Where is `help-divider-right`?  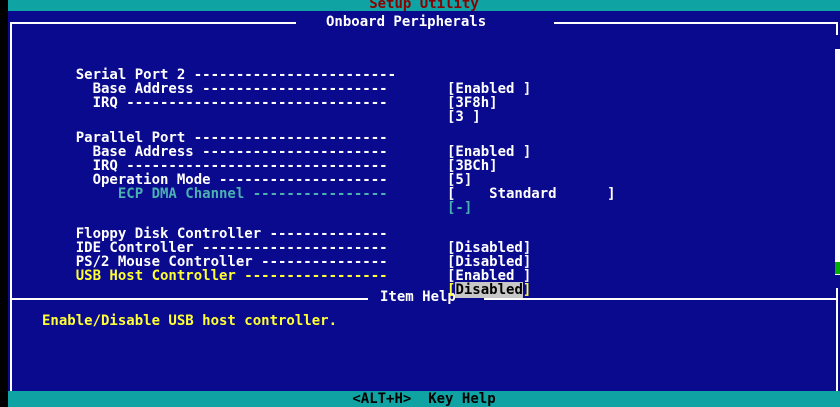
help-divider-right is located at coordinates (661, 299).